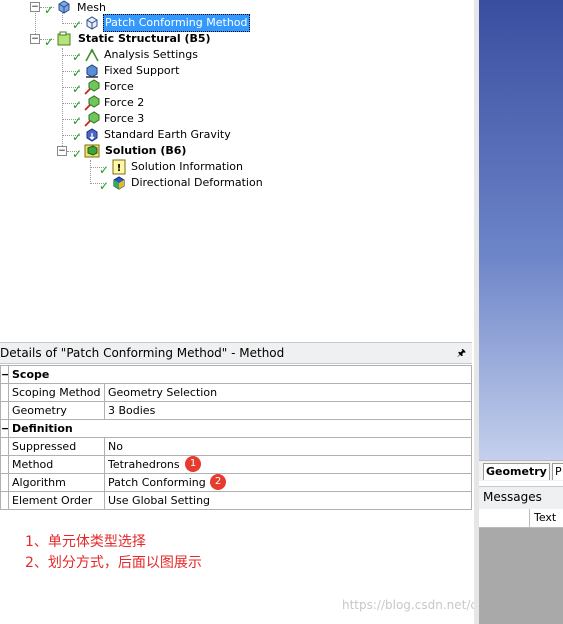 This screenshot has height=624, width=563. I want to click on tree-item-directional-deformation: ✓ Directional Deformation, so click(150, 184).